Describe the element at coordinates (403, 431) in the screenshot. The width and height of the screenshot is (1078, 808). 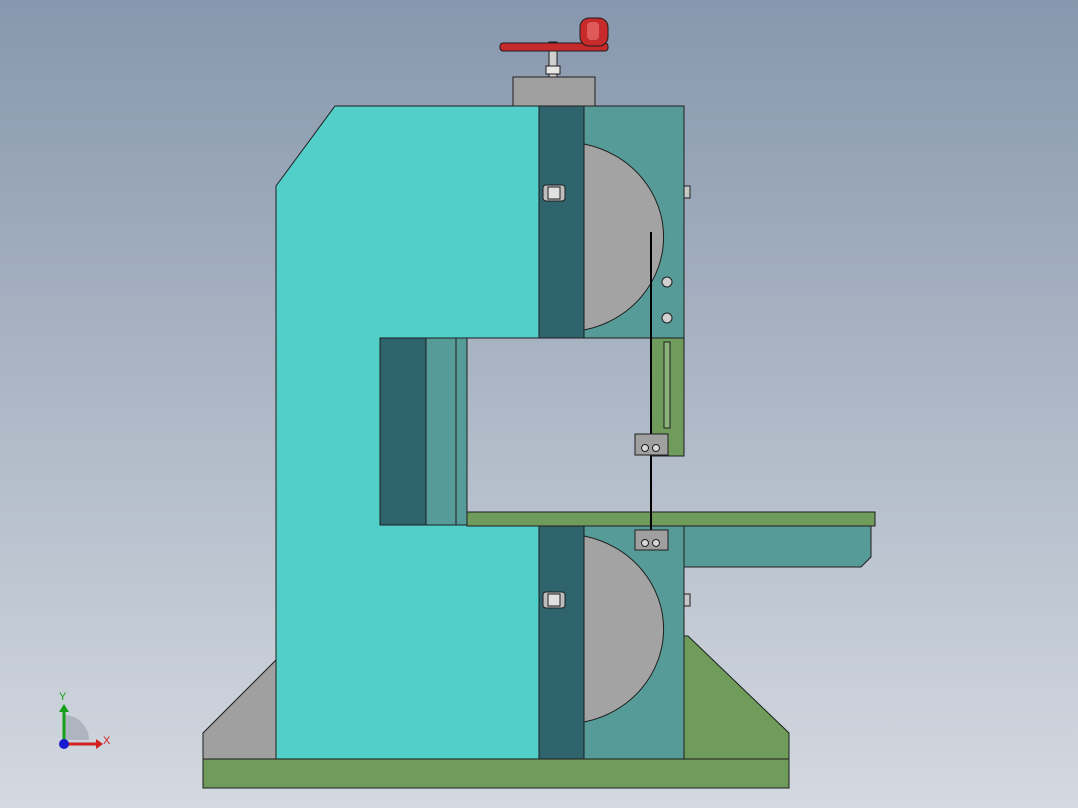
I see `throat-column-dark` at that location.